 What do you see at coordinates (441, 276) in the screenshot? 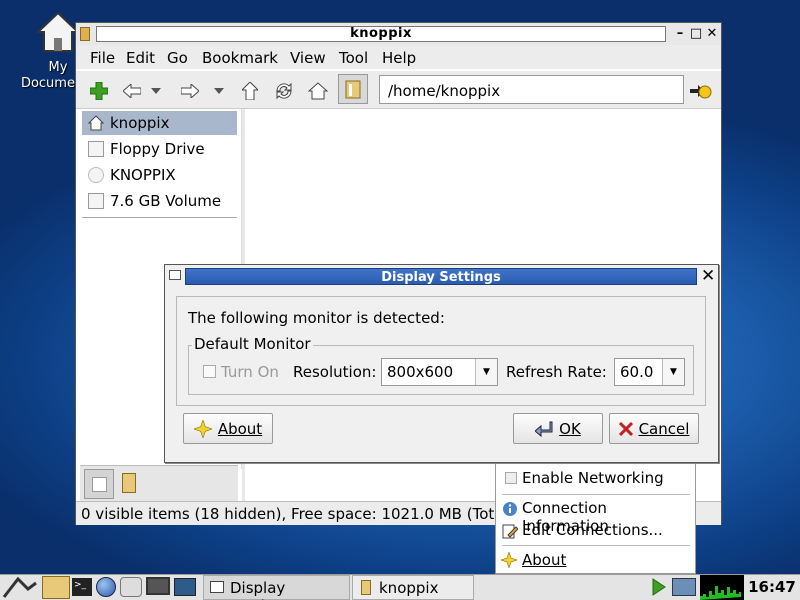
I see `dialog-title: Display Settings` at bounding box center [441, 276].